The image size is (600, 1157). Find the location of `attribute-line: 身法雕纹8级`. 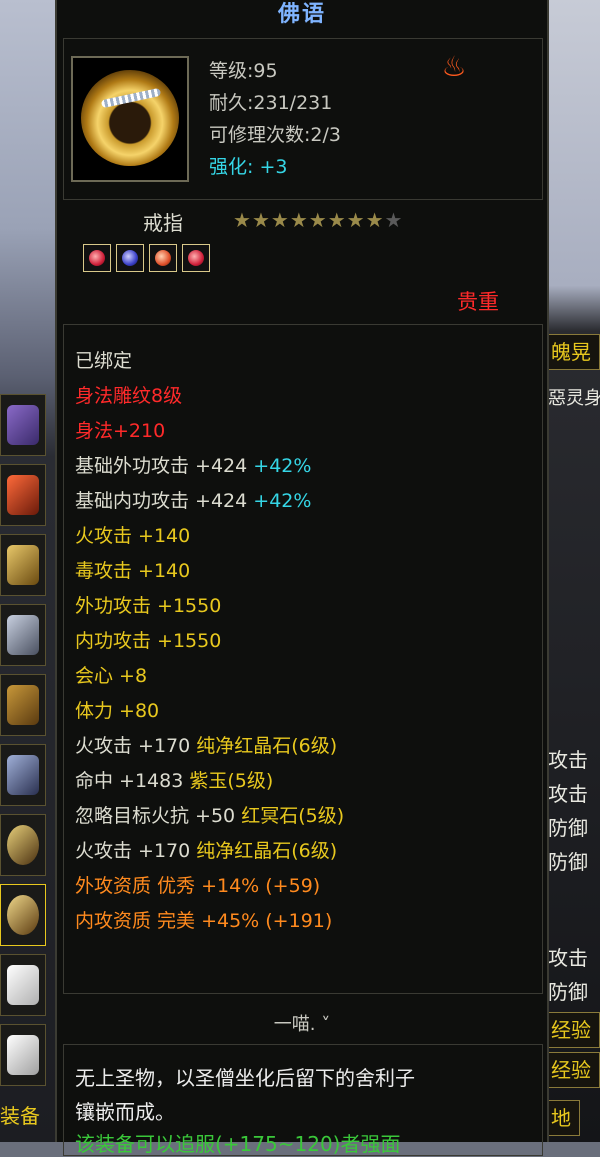

attribute-line: 身法雕纹8级 is located at coordinates (129, 396).